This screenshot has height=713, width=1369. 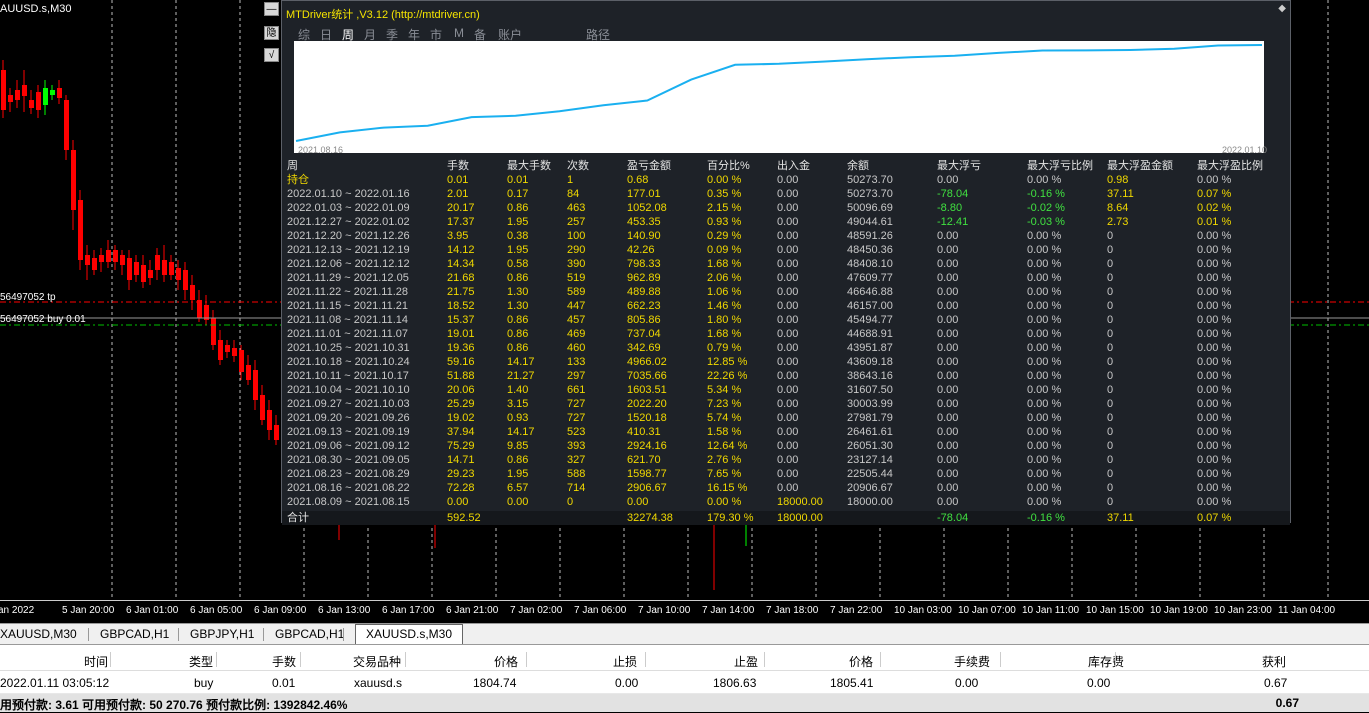 What do you see at coordinates (38, 634) in the screenshot?
I see `chart-tab-0: XAUUSD,M30` at bounding box center [38, 634].